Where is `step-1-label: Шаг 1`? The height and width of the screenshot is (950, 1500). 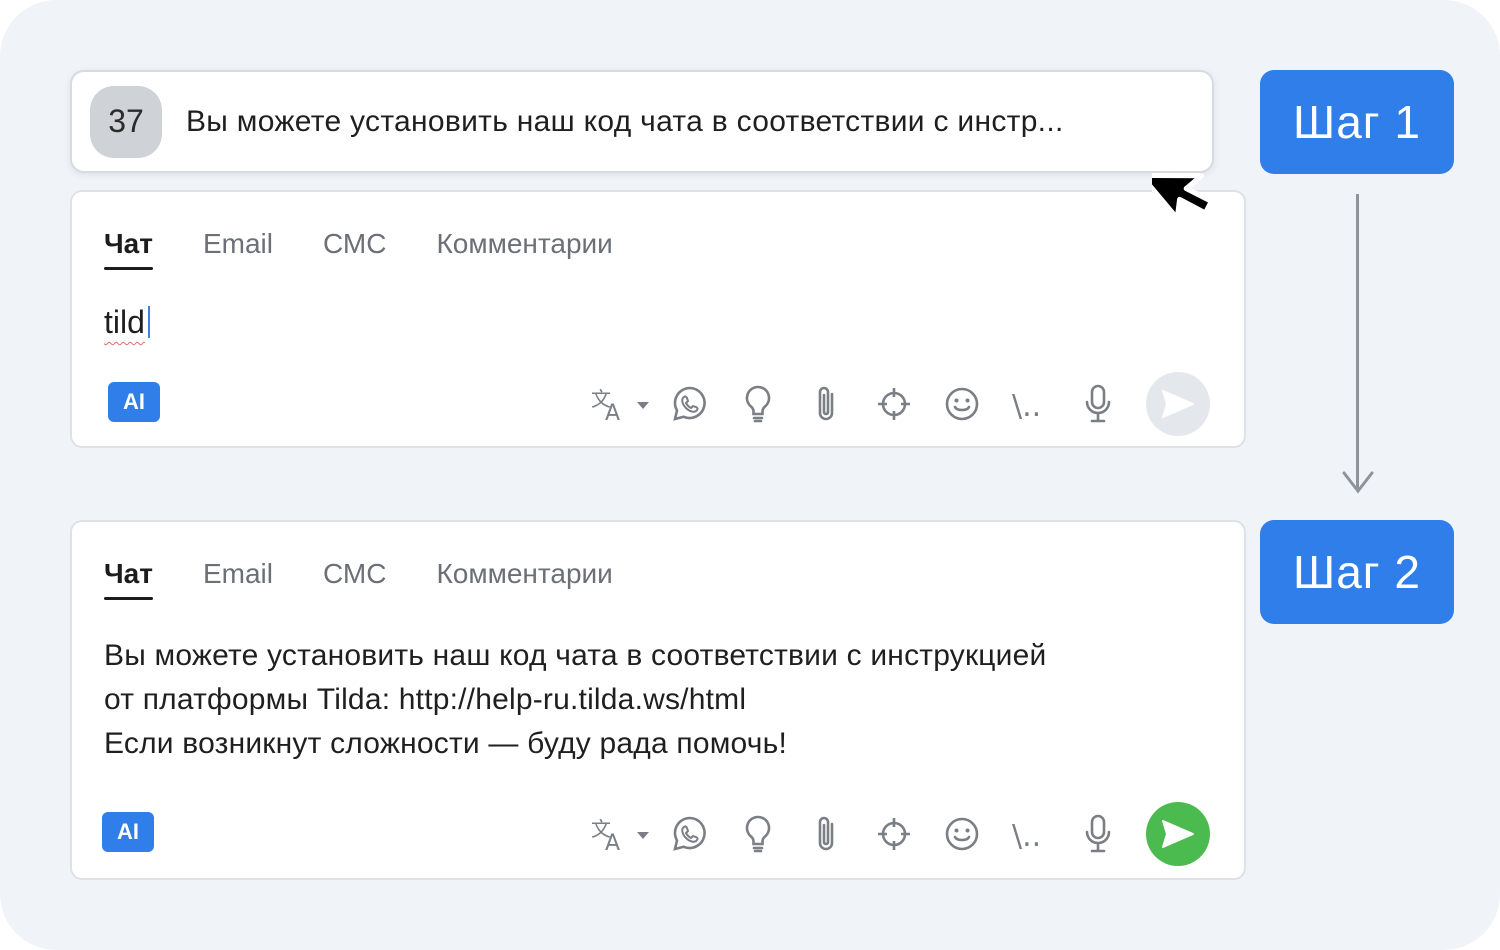 step-1-label: Шаг 1 is located at coordinates (1357, 122).